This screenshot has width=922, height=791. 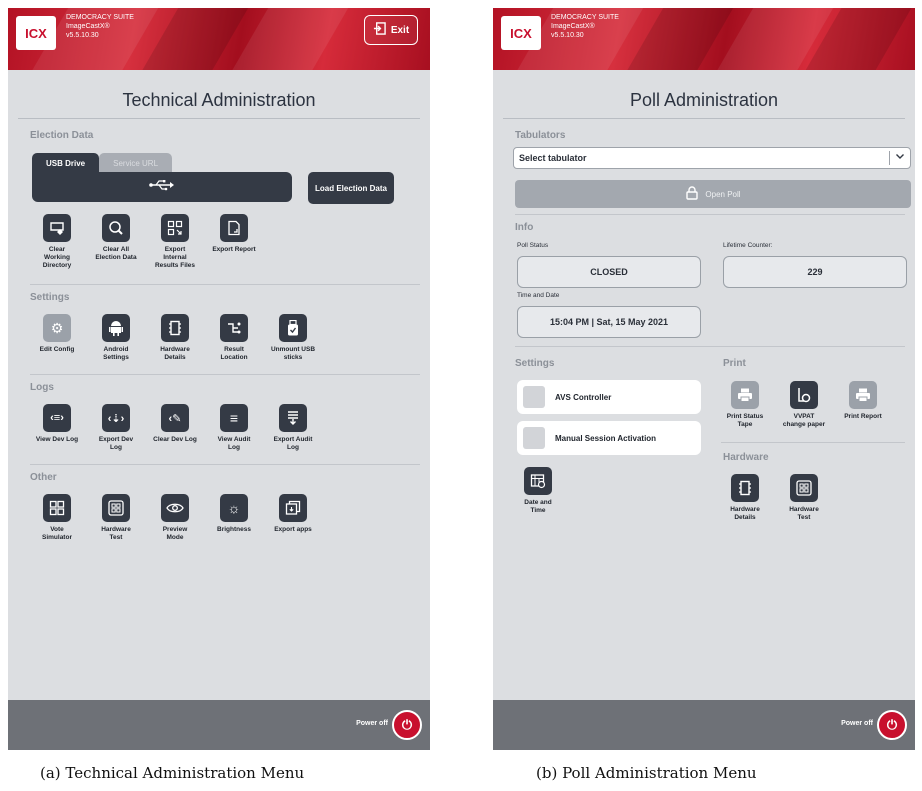 I want to click on export-audit-log-button: Export Audit Log, so click(x=293, y=428).